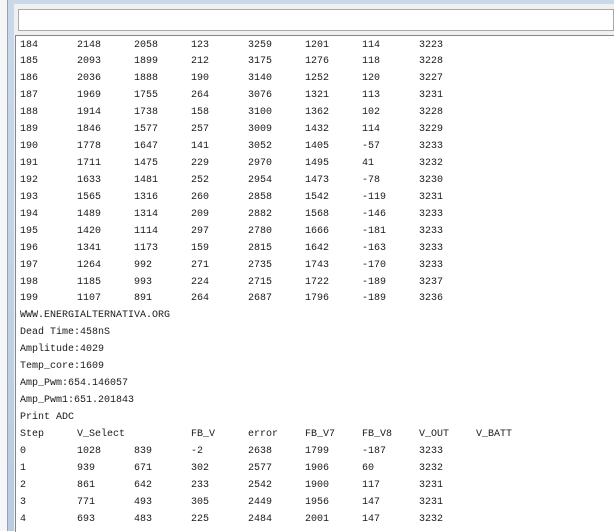 The image size is (614, 532). What do you see at coordinates (200, 214) in the screenshot?
I see `cell: 209` at bounding box center [200, 214].